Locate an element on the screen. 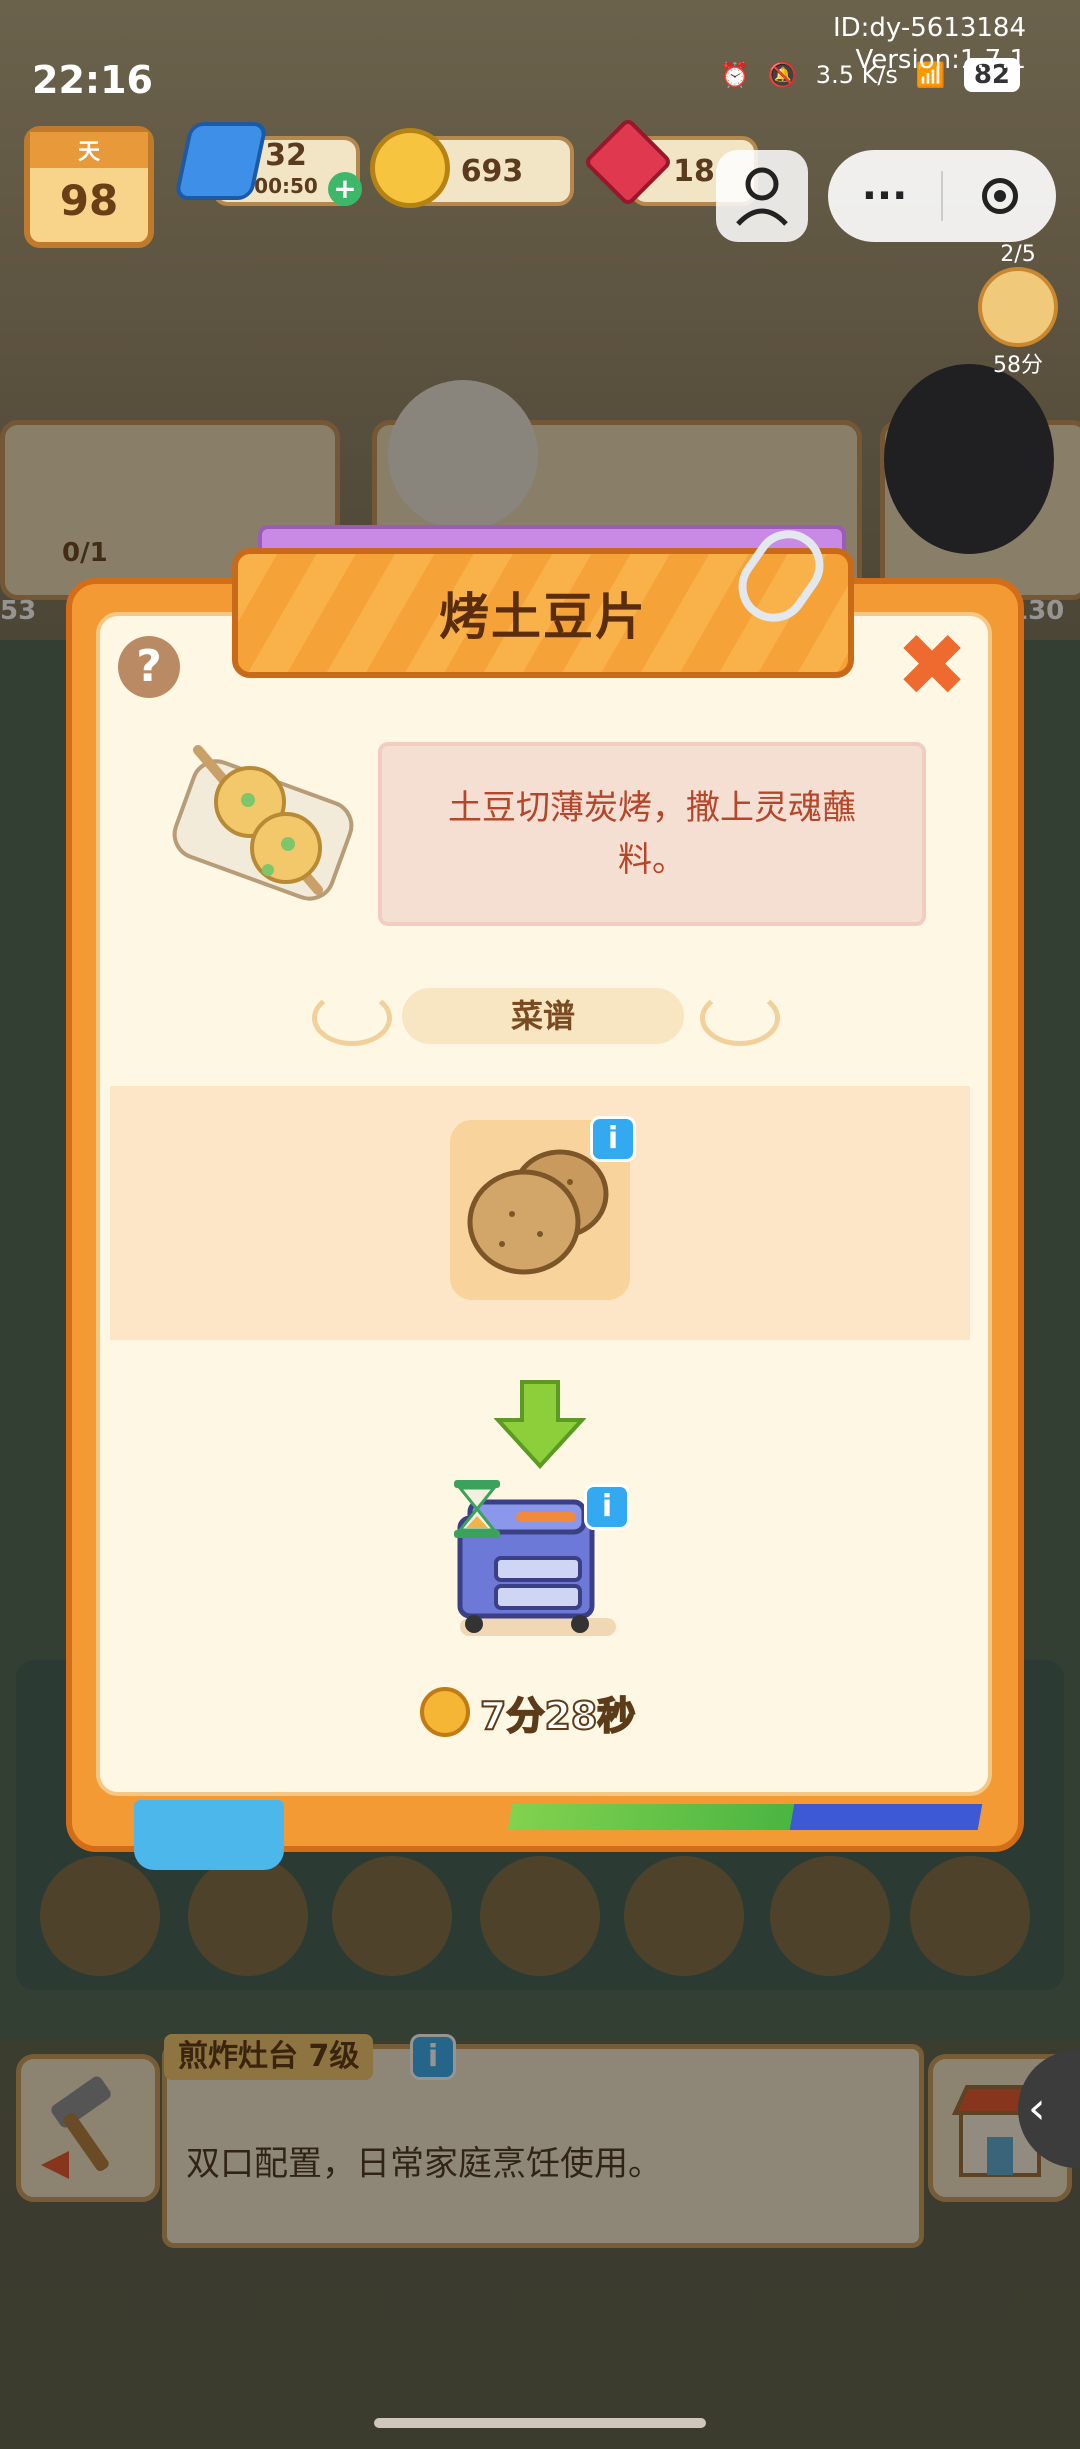  swirl-ornament-left is located at coordinates (352, 1018).